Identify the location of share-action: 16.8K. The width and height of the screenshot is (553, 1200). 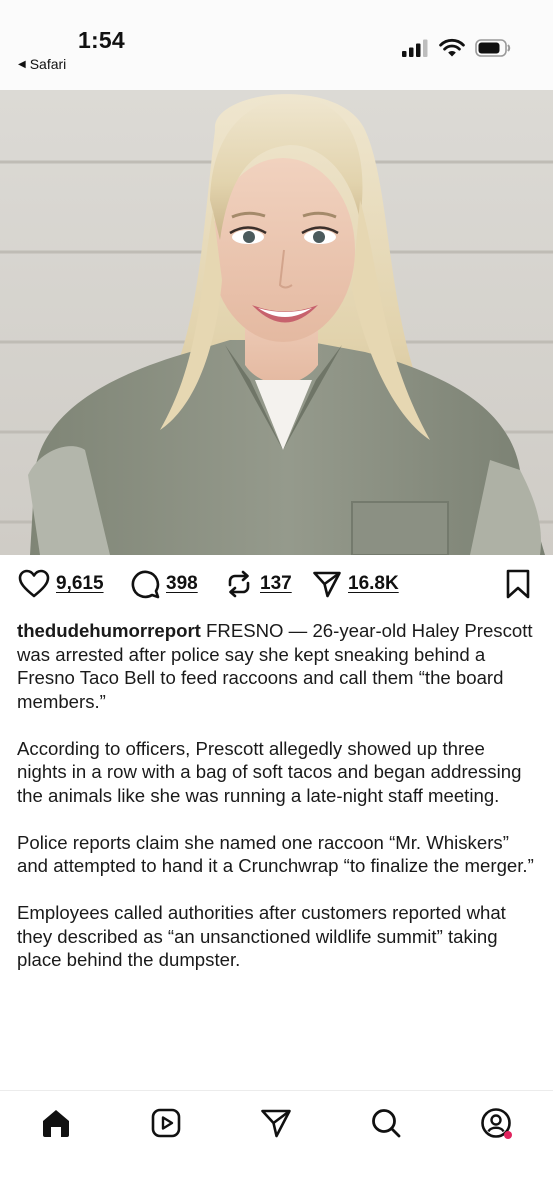
(355, 584).